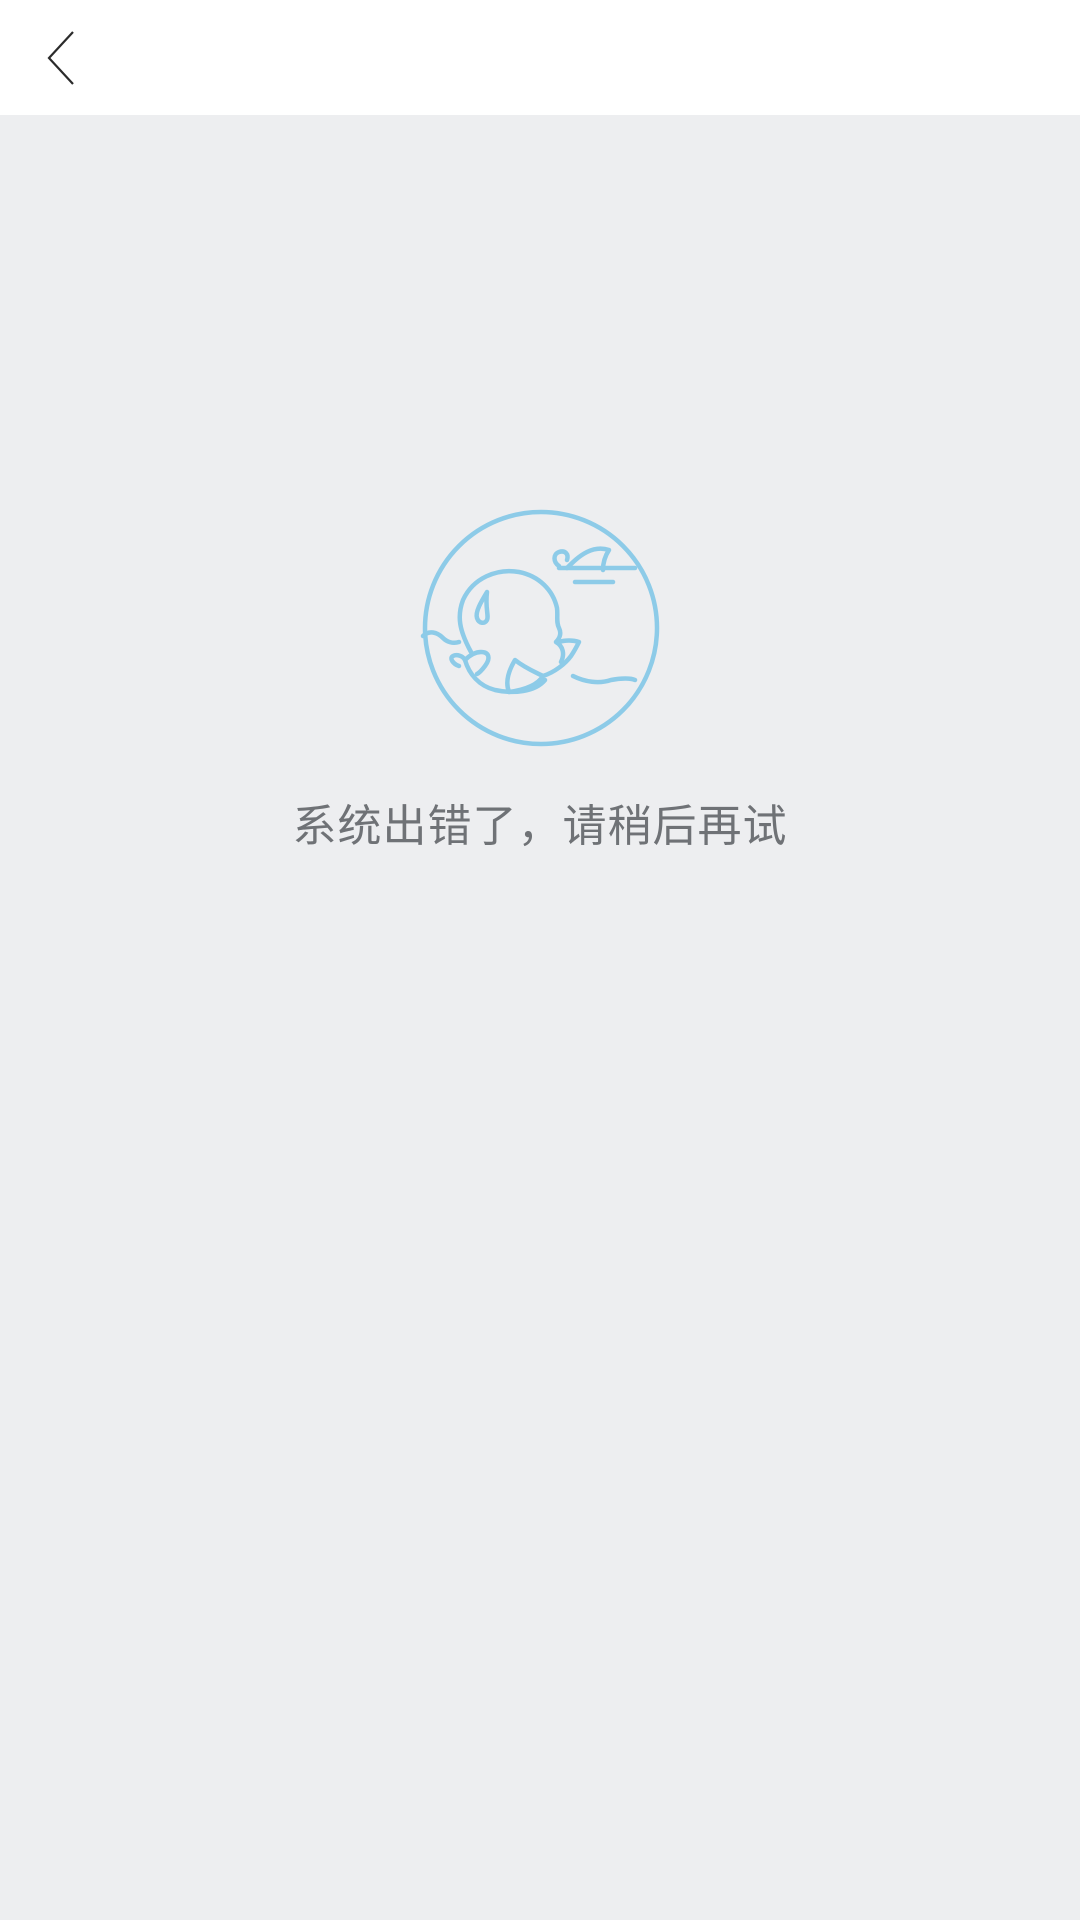 The width and height of the screenshot is (1080, 1920). I want to click on back-button, so click(65, 57).